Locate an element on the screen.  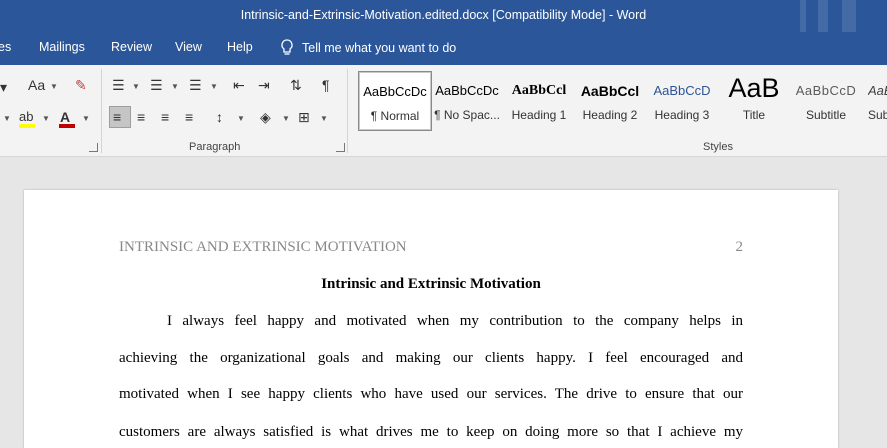
tab-view: View is located at coordinates (188, 47).